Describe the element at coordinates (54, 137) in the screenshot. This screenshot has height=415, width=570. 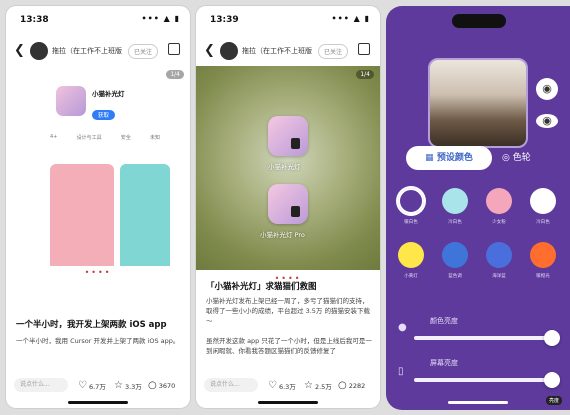
I see `mini-stat: 4+` at that location.